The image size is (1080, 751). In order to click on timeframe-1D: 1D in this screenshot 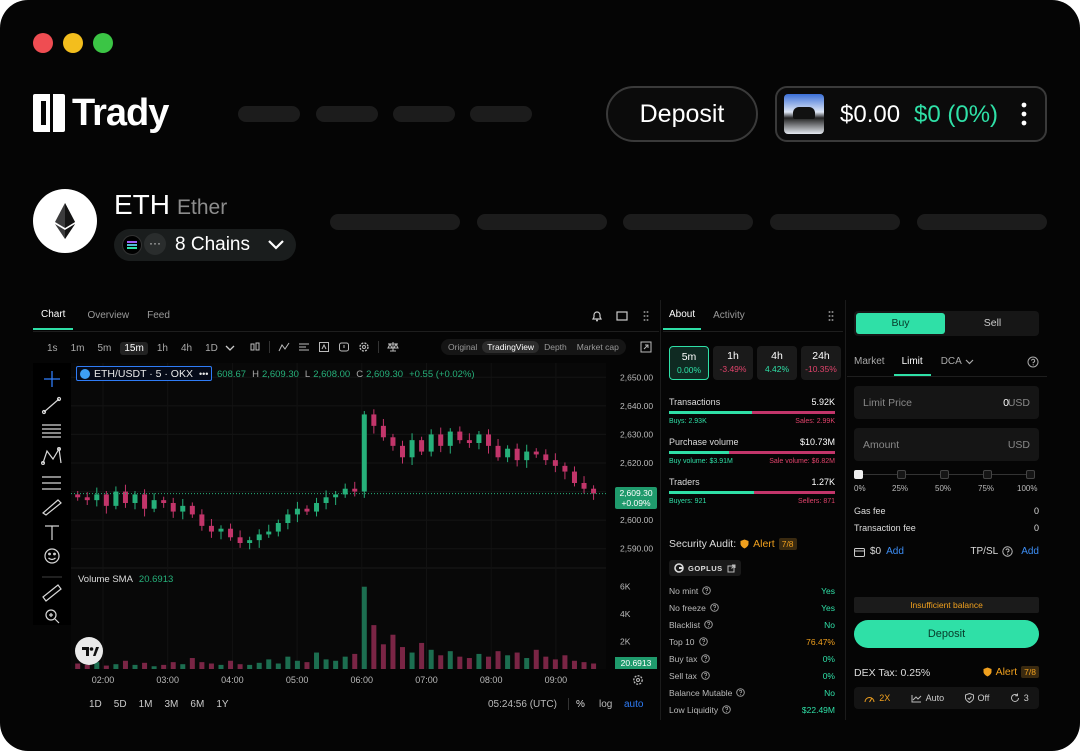, I will do `click(211, 348)`.